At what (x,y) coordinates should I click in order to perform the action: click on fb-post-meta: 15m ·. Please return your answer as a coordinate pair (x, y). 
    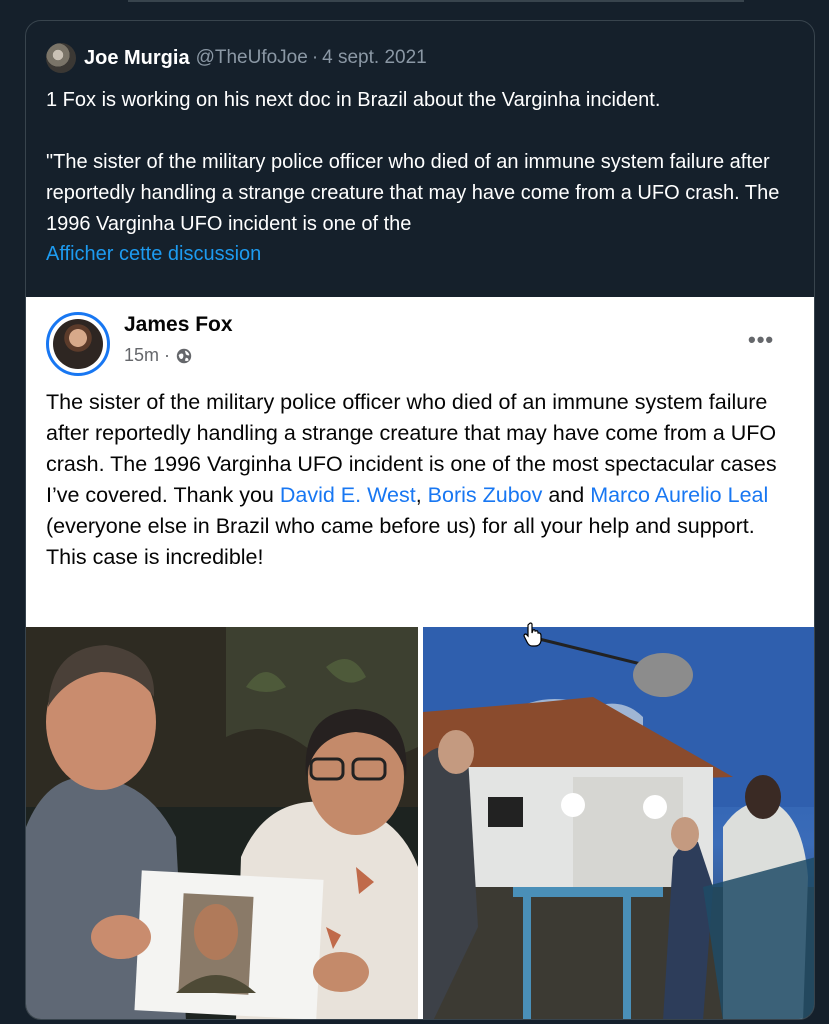
    Looking at the image, I should click on (158, 355).